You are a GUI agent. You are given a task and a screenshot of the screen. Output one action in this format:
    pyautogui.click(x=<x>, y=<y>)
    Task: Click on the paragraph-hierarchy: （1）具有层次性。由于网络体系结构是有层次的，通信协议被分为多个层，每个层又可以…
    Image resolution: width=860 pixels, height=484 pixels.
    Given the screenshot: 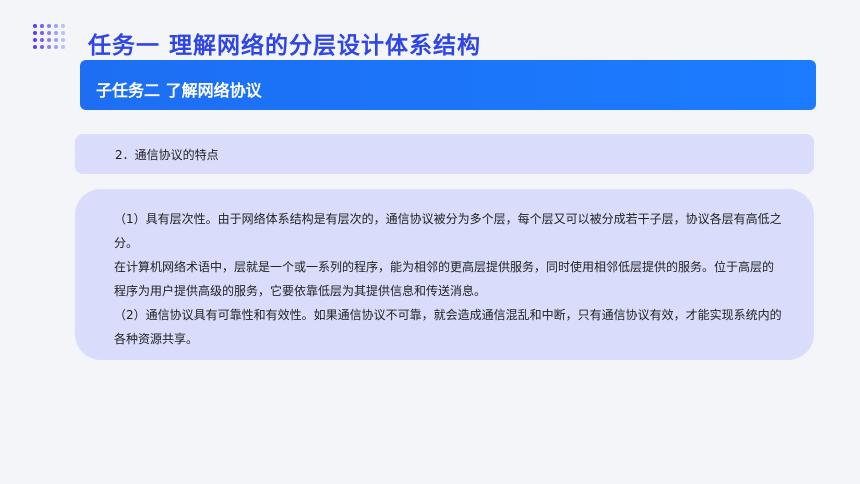 What is the action you would take?
    pyautogui.click(x=448, y=231)
    